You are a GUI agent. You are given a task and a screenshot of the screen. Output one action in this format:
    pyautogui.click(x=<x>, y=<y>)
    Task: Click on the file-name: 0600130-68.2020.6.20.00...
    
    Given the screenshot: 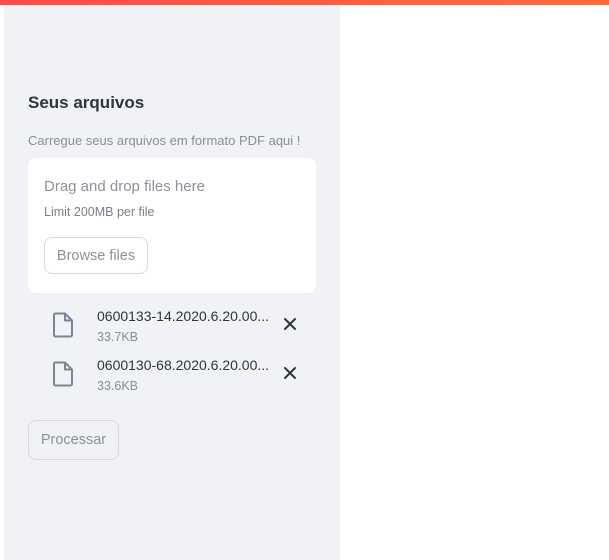 What is the action you would take?
    pyautogui.click(x=183, y=365)
    